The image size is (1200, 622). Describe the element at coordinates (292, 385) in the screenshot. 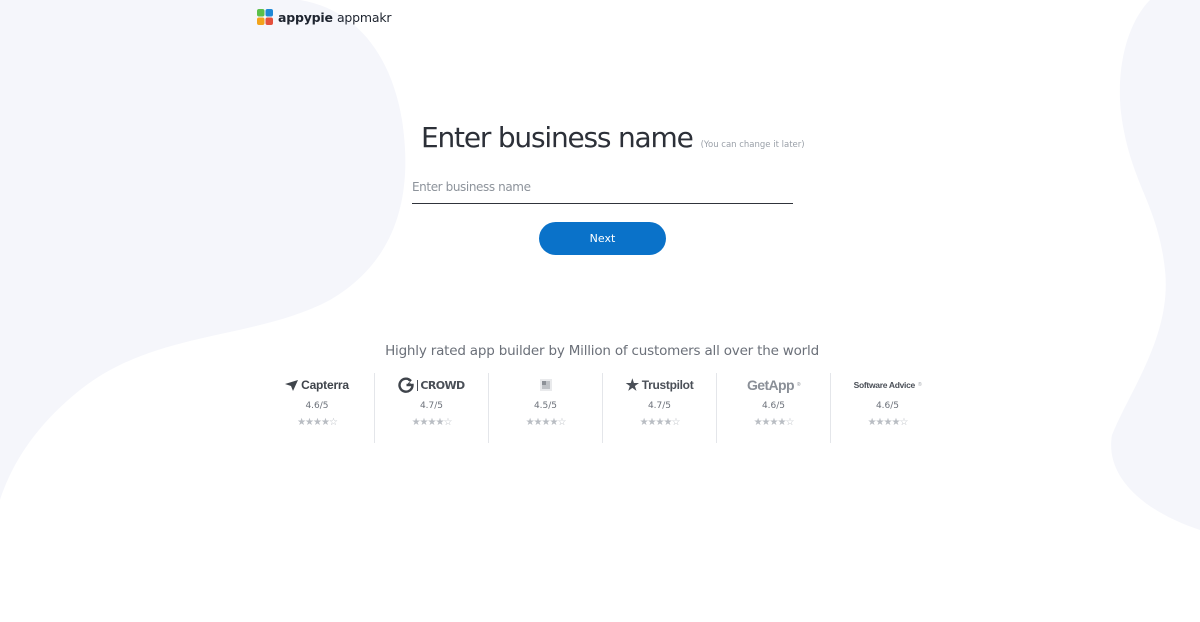

I see `capterra-arrow-icon` at that location.